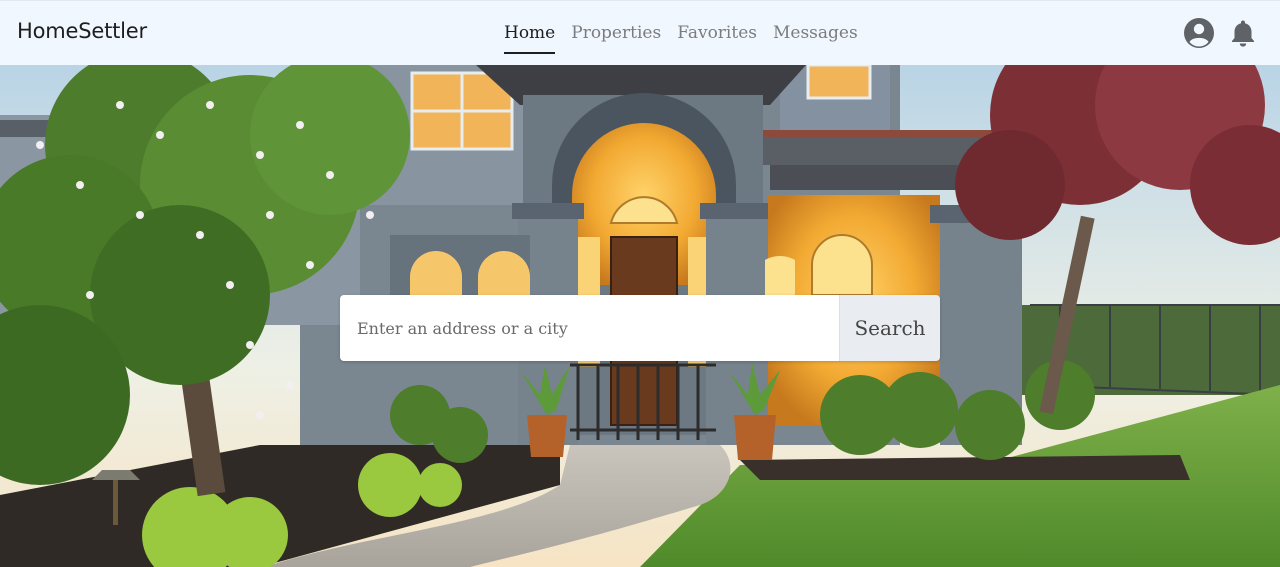  I want to click on search-bar: Search, so click(640, 328).